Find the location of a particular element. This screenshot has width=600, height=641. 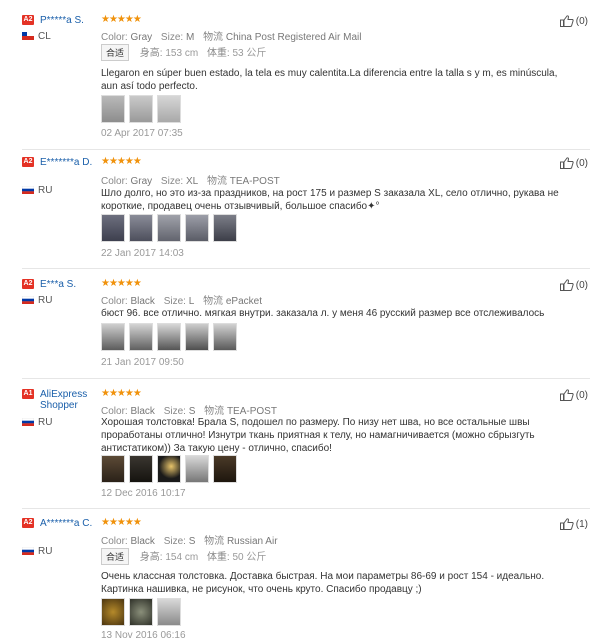

buyer-level-badge: A1 is located at coordinates (28, 394).